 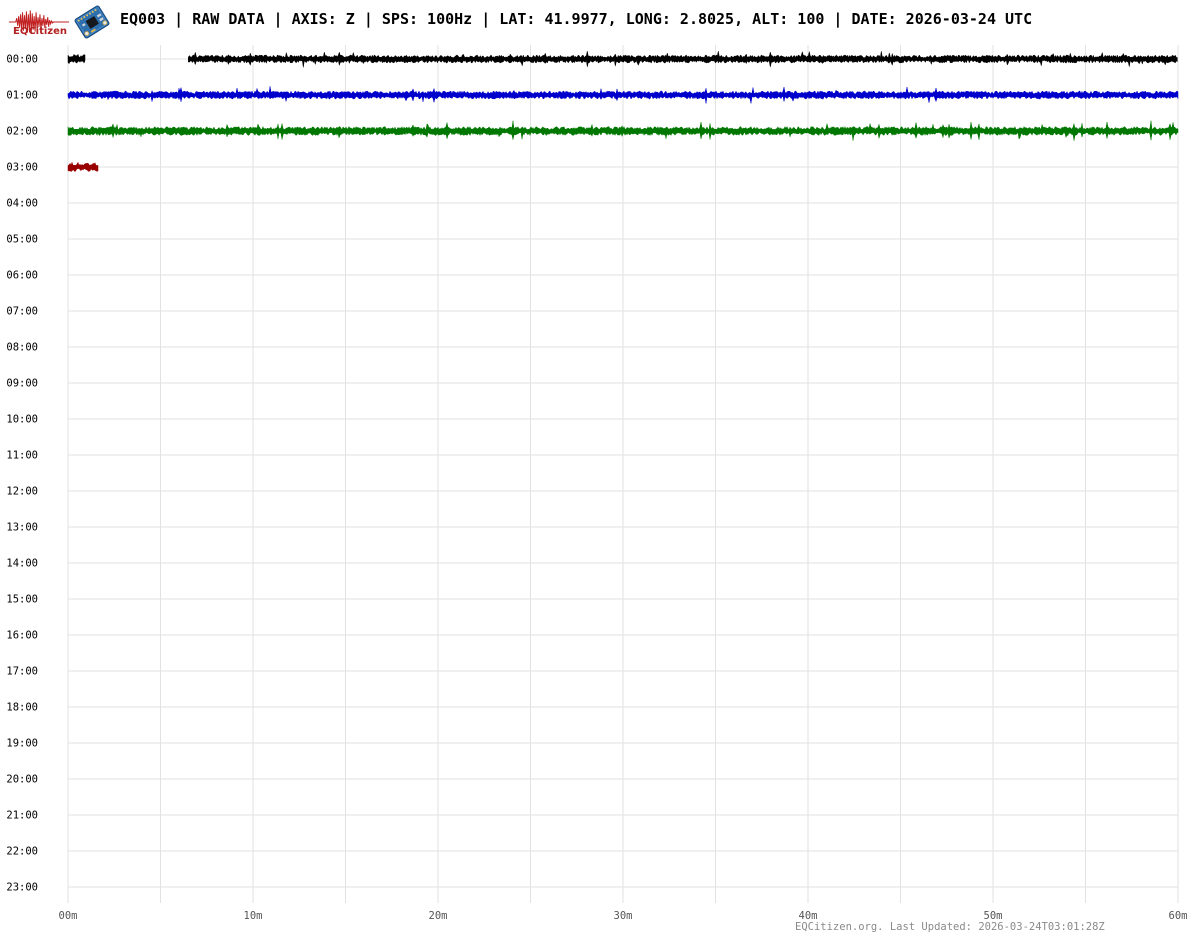 I want to click on x-axis-label: 00m, so click(x=68, y=916).